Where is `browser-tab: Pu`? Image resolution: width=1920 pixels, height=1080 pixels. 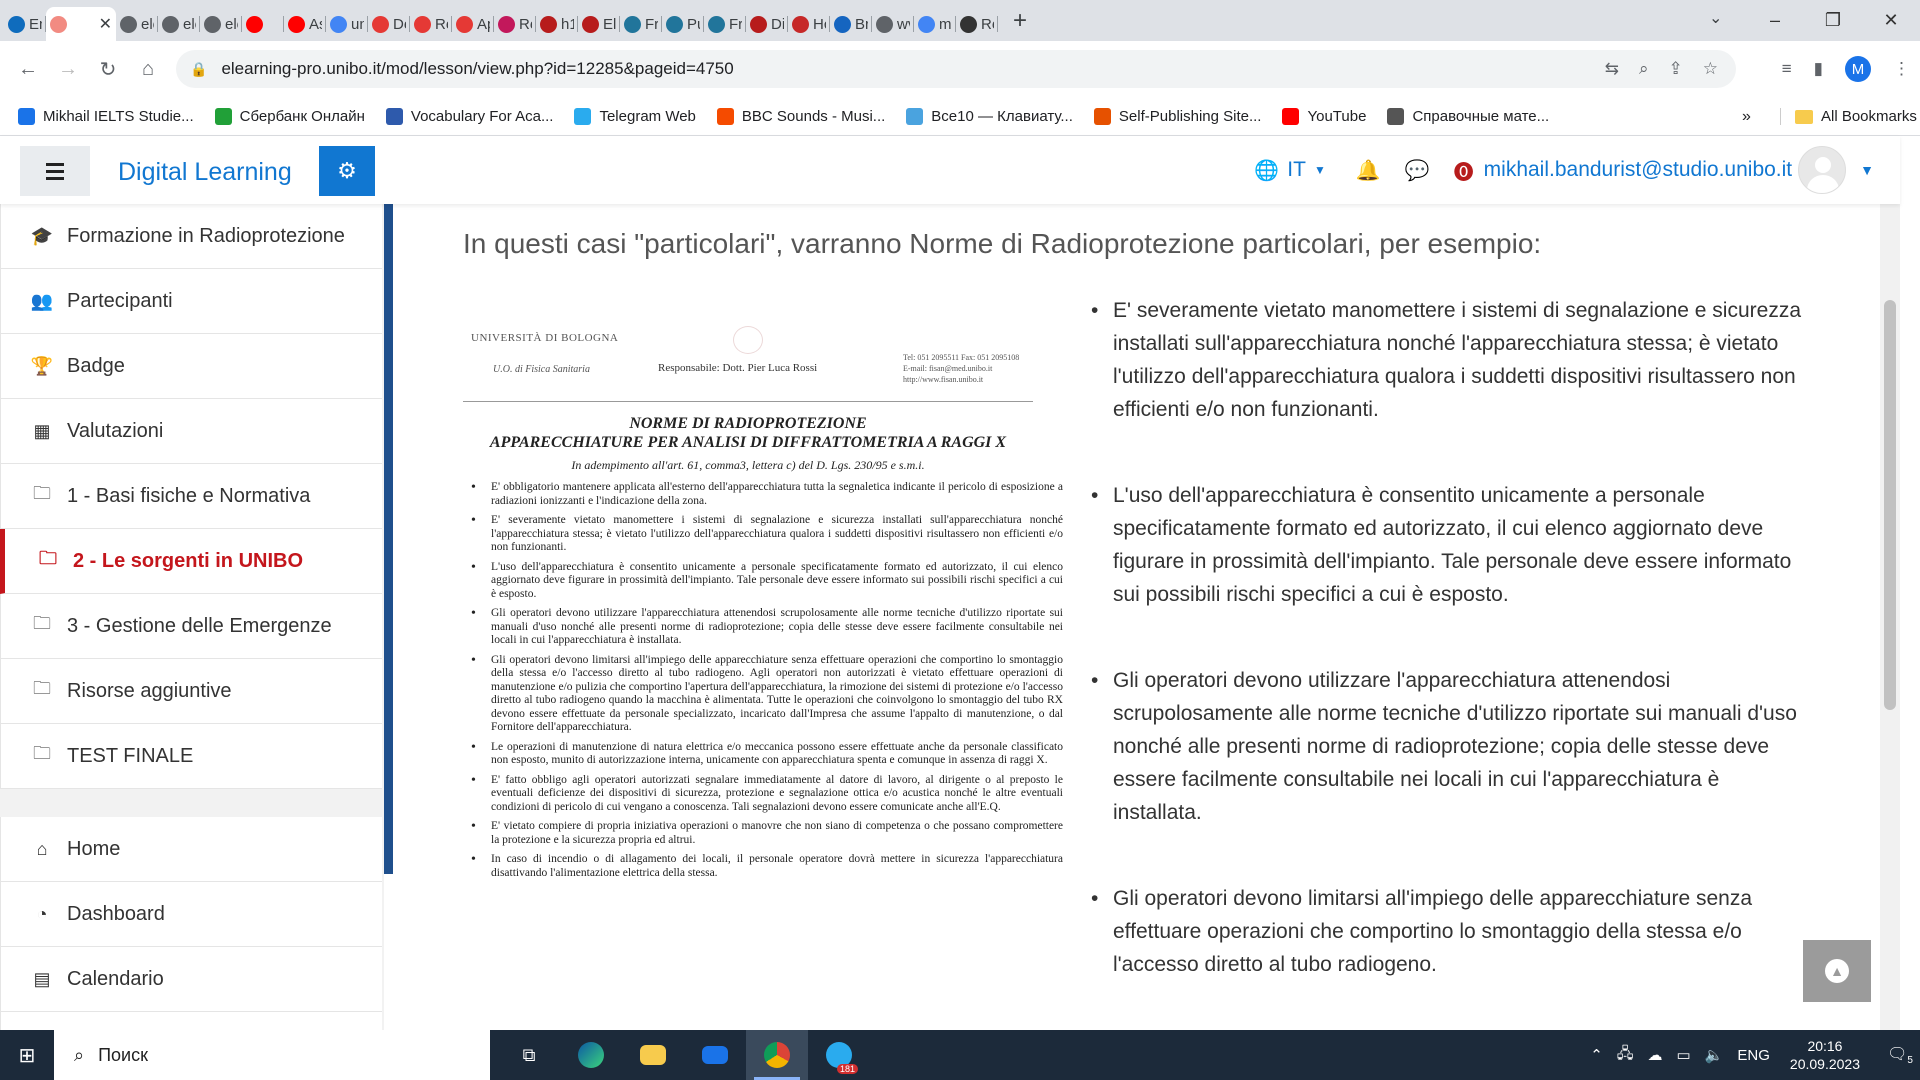 browser-tab: Pu is located at coordinates (683, 24).